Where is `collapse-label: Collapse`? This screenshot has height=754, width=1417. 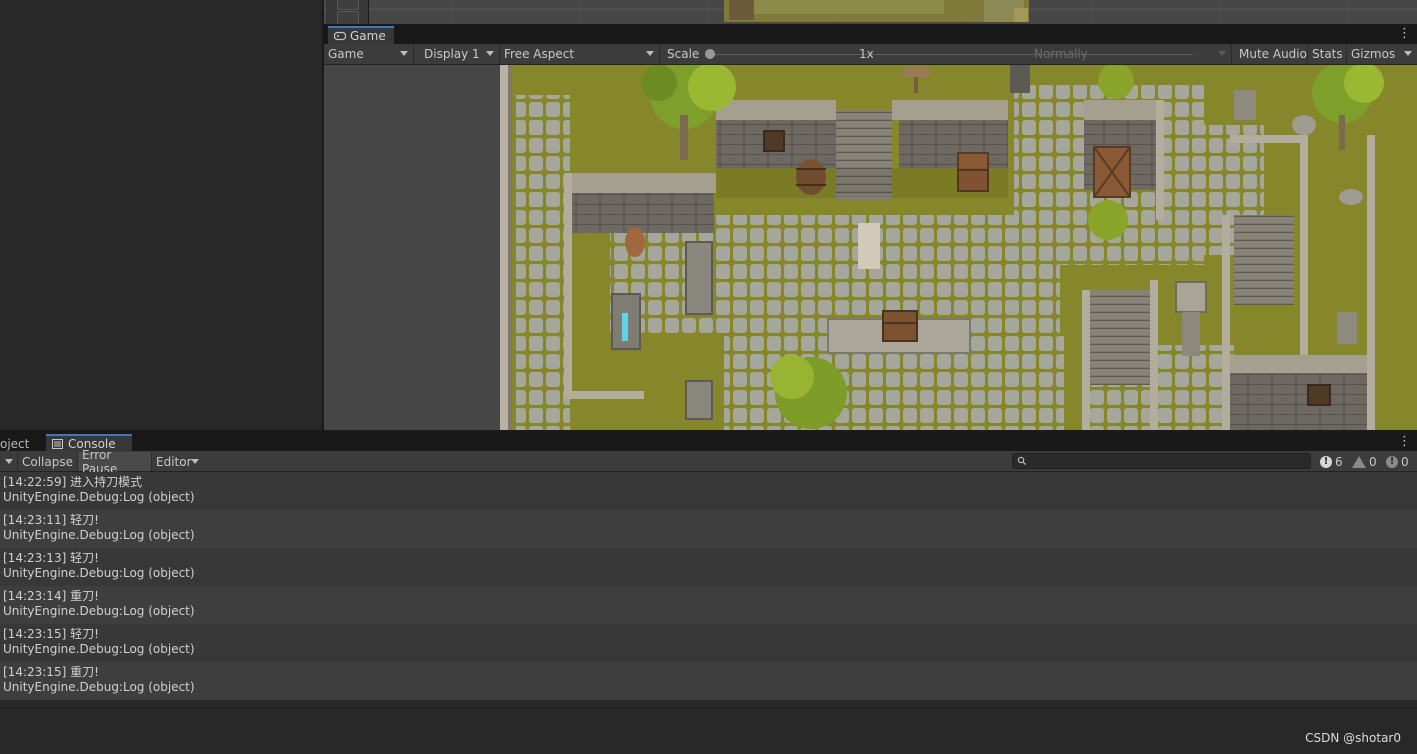 collapse-label: Collapse is located at coordinates (47, 461).